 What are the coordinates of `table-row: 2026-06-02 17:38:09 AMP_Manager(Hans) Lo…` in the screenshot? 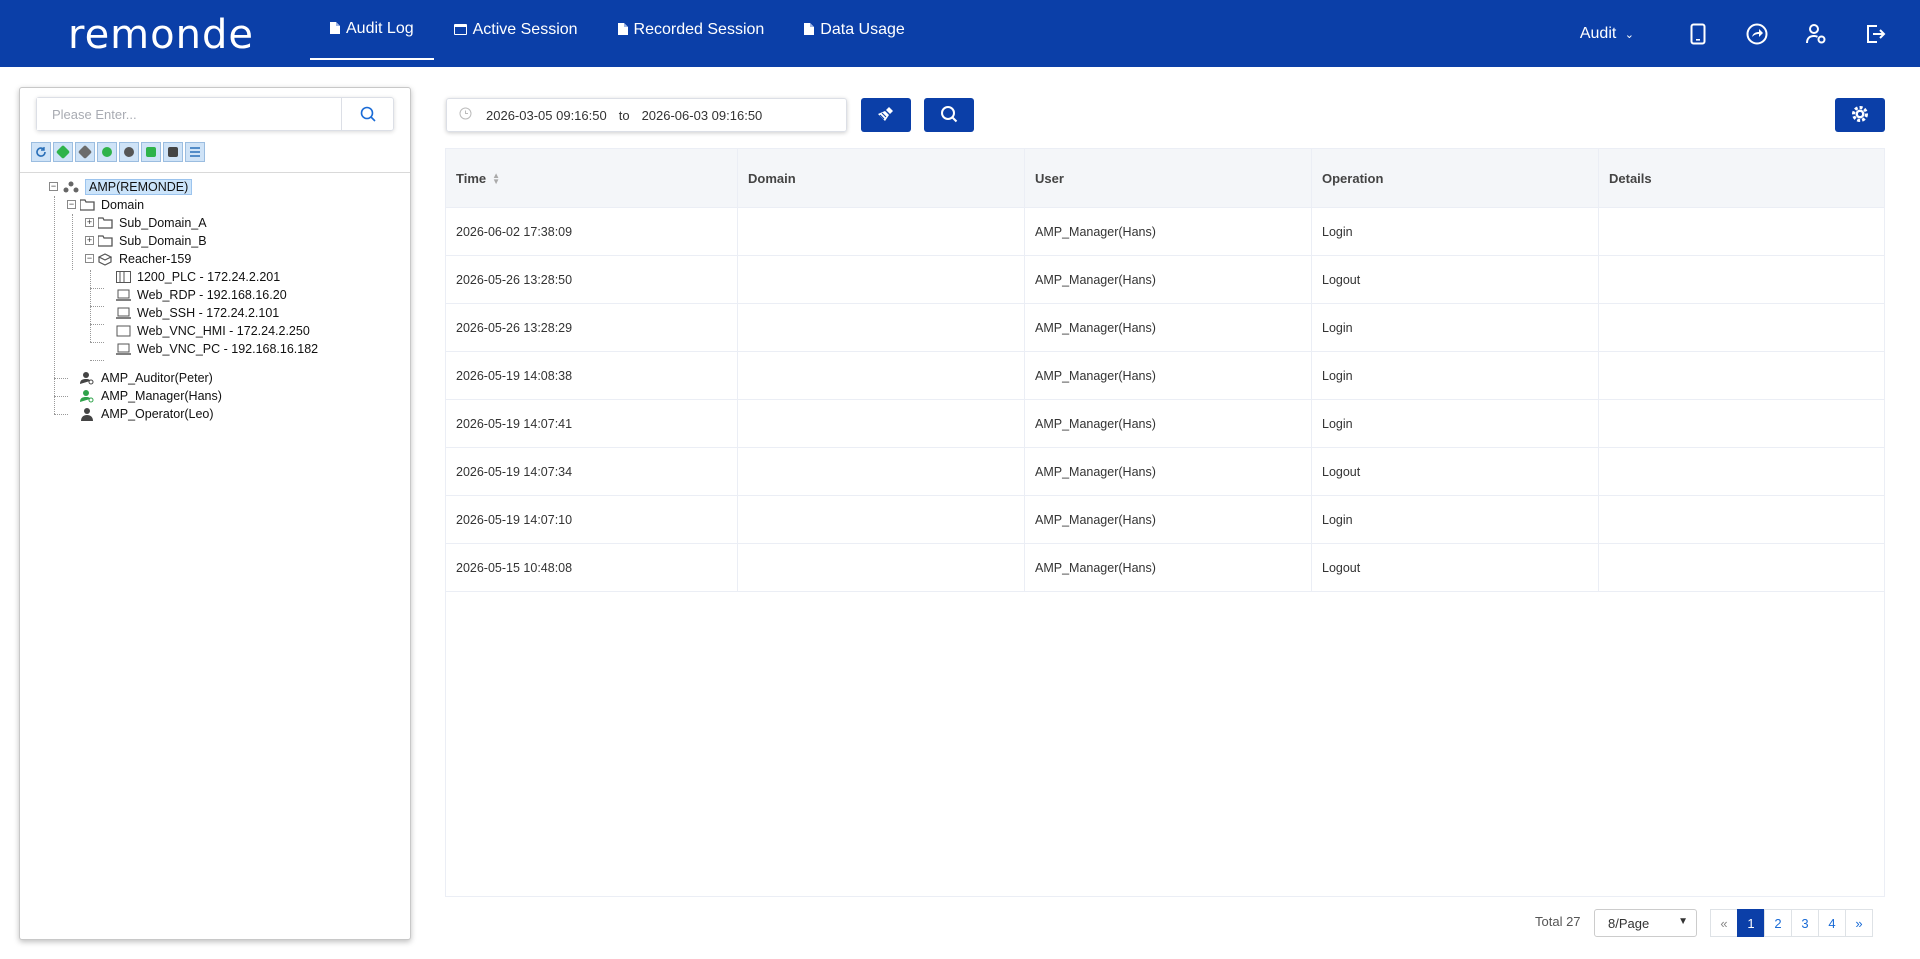 It's located at (1165, 232).